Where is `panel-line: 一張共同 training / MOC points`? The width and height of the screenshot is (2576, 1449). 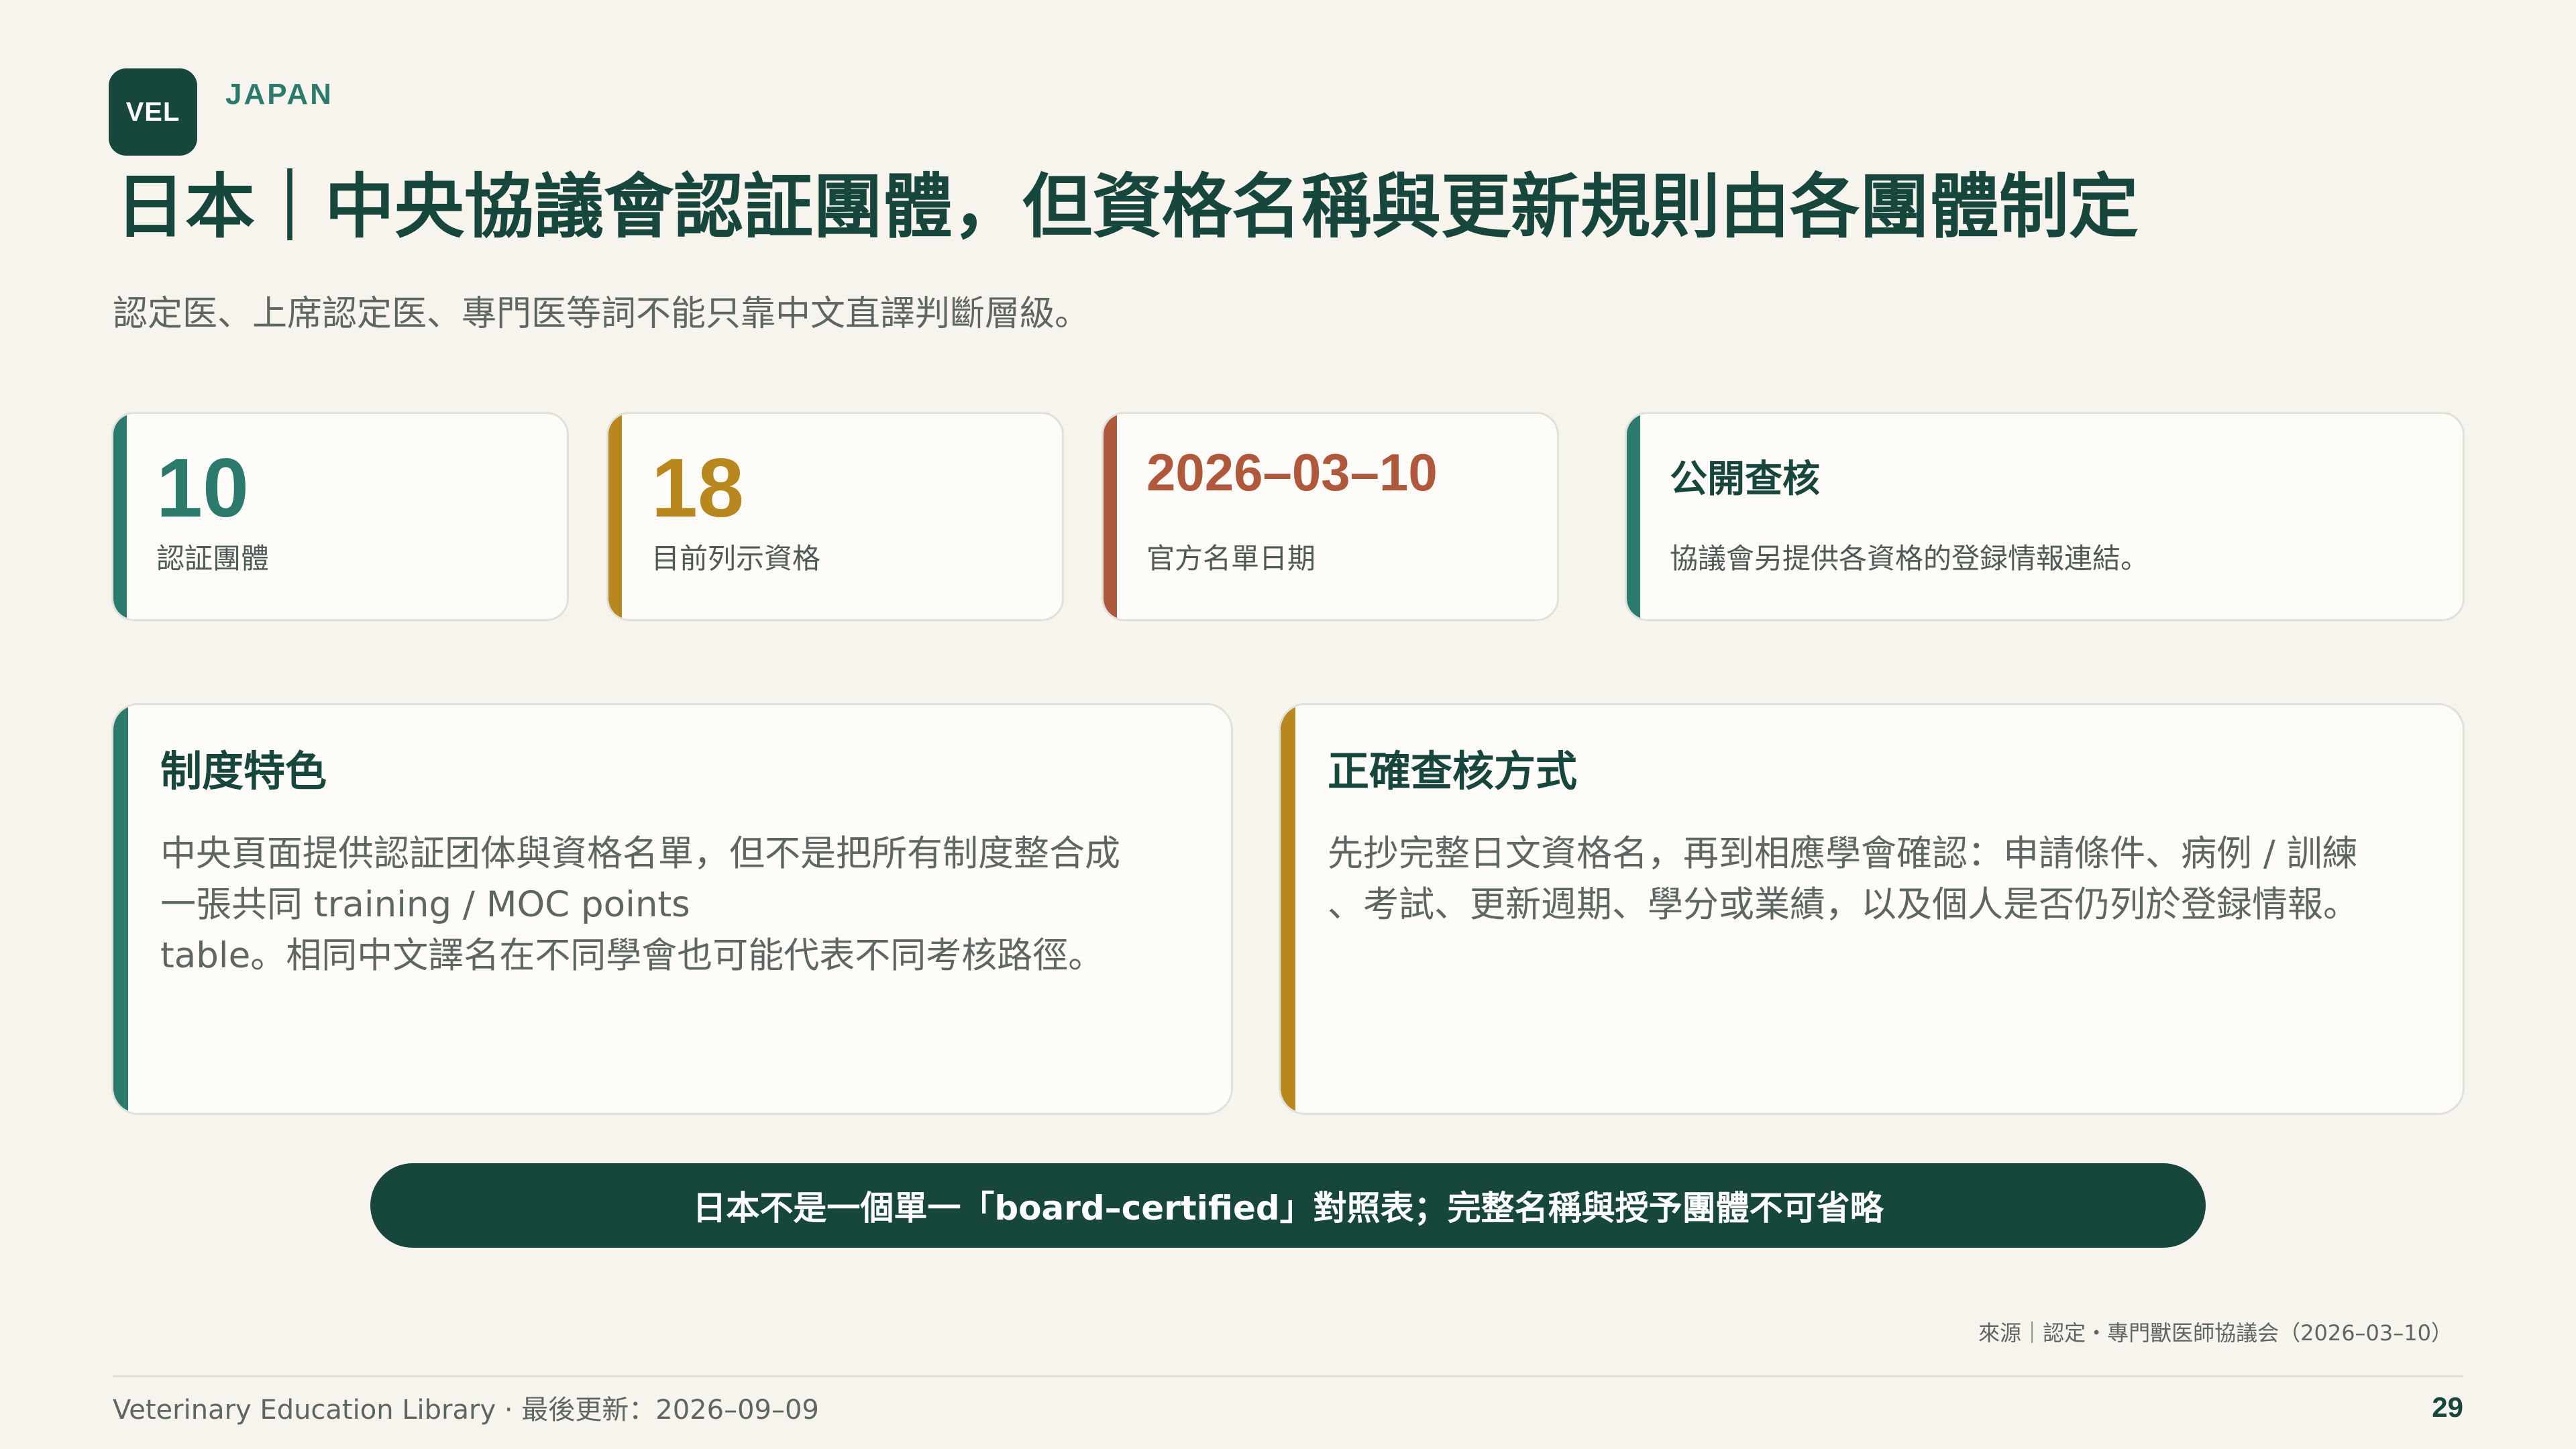 panel-line: 一張共同 training / MOC points is located at coordinates (425, 904).